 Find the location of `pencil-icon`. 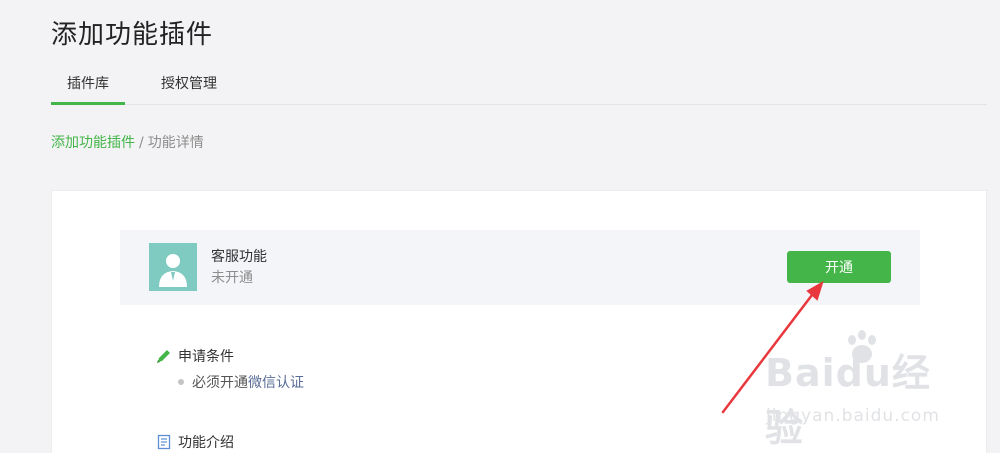

pencil-icon is located at coordinates (164, 358).